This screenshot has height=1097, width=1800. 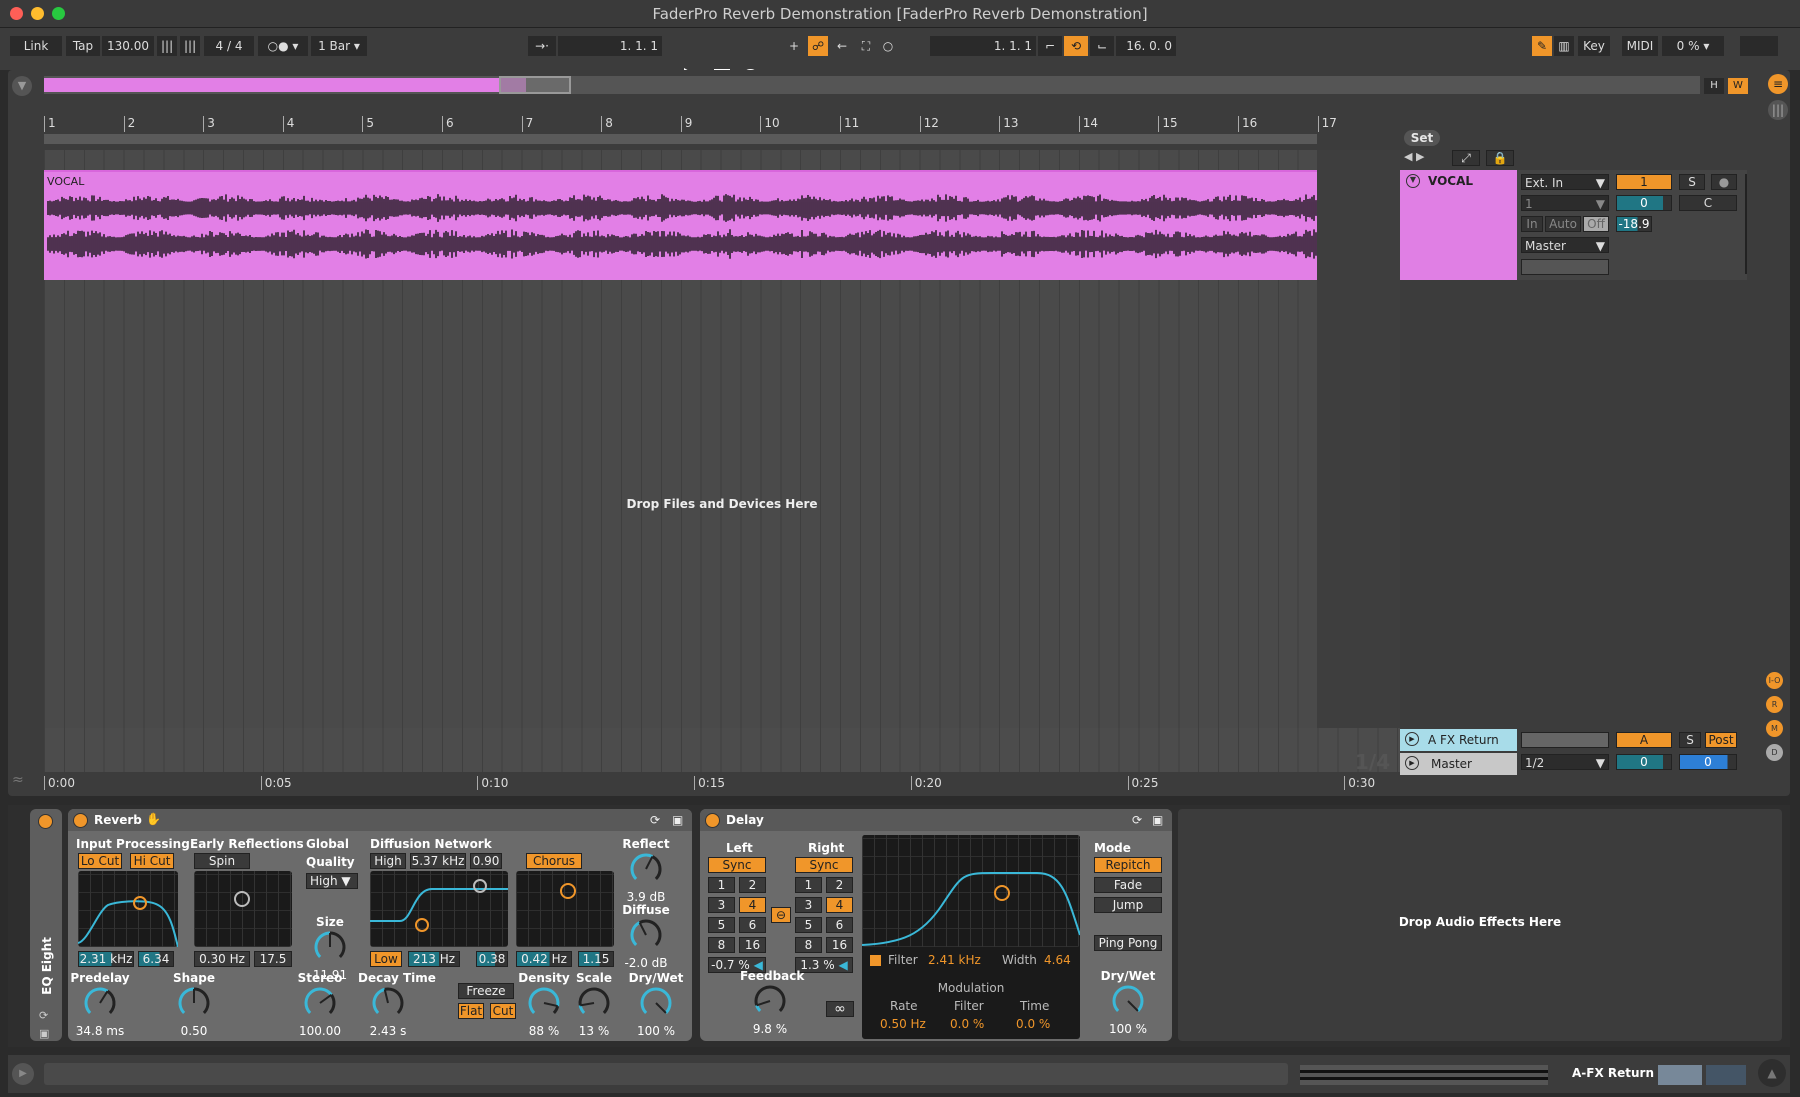 I want to click on play-icon: ▶, so click(x=1412, y=739).